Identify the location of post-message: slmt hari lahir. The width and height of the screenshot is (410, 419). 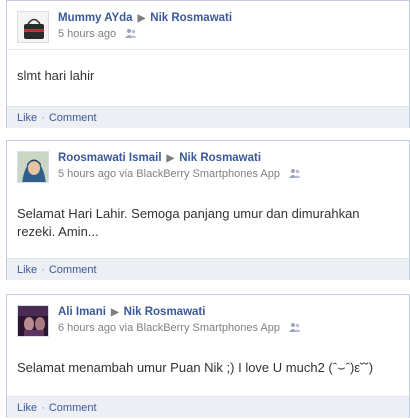
(56, 75).